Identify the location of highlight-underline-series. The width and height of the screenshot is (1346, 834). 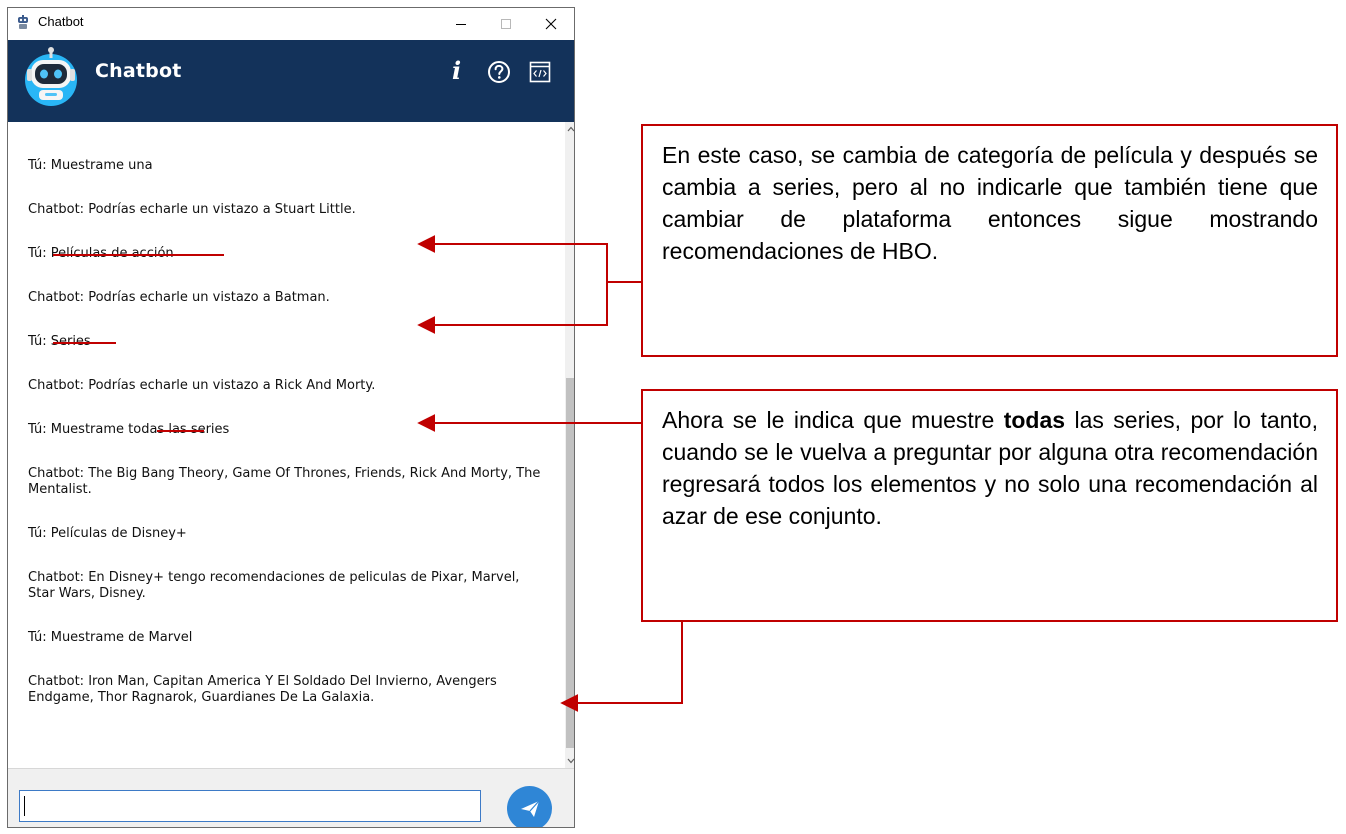
(84, 343).